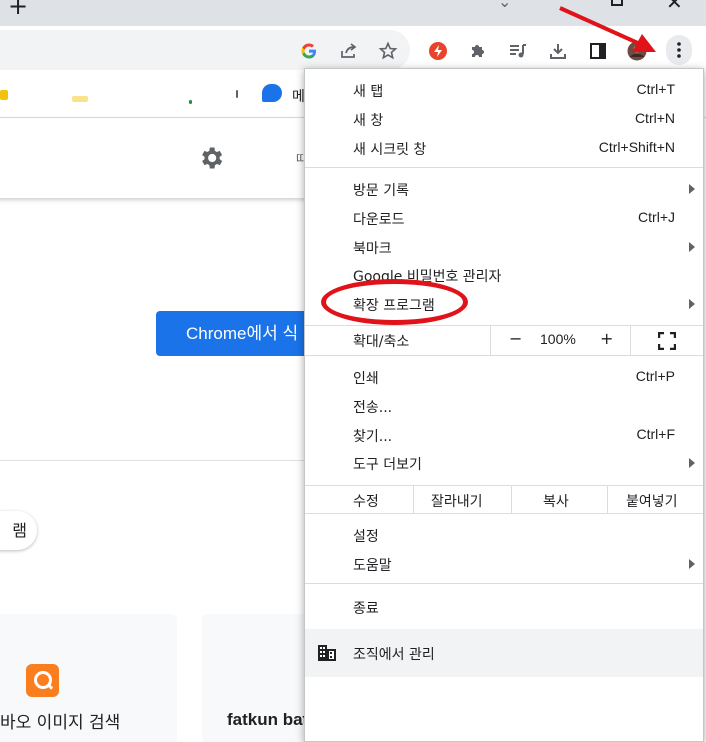 The height and width of the screenshot is (742, 706). What do you see at coordinates (515, 338) in the screenshot?
I see `zoom-out-button: −` at bounding box center [515, 338].